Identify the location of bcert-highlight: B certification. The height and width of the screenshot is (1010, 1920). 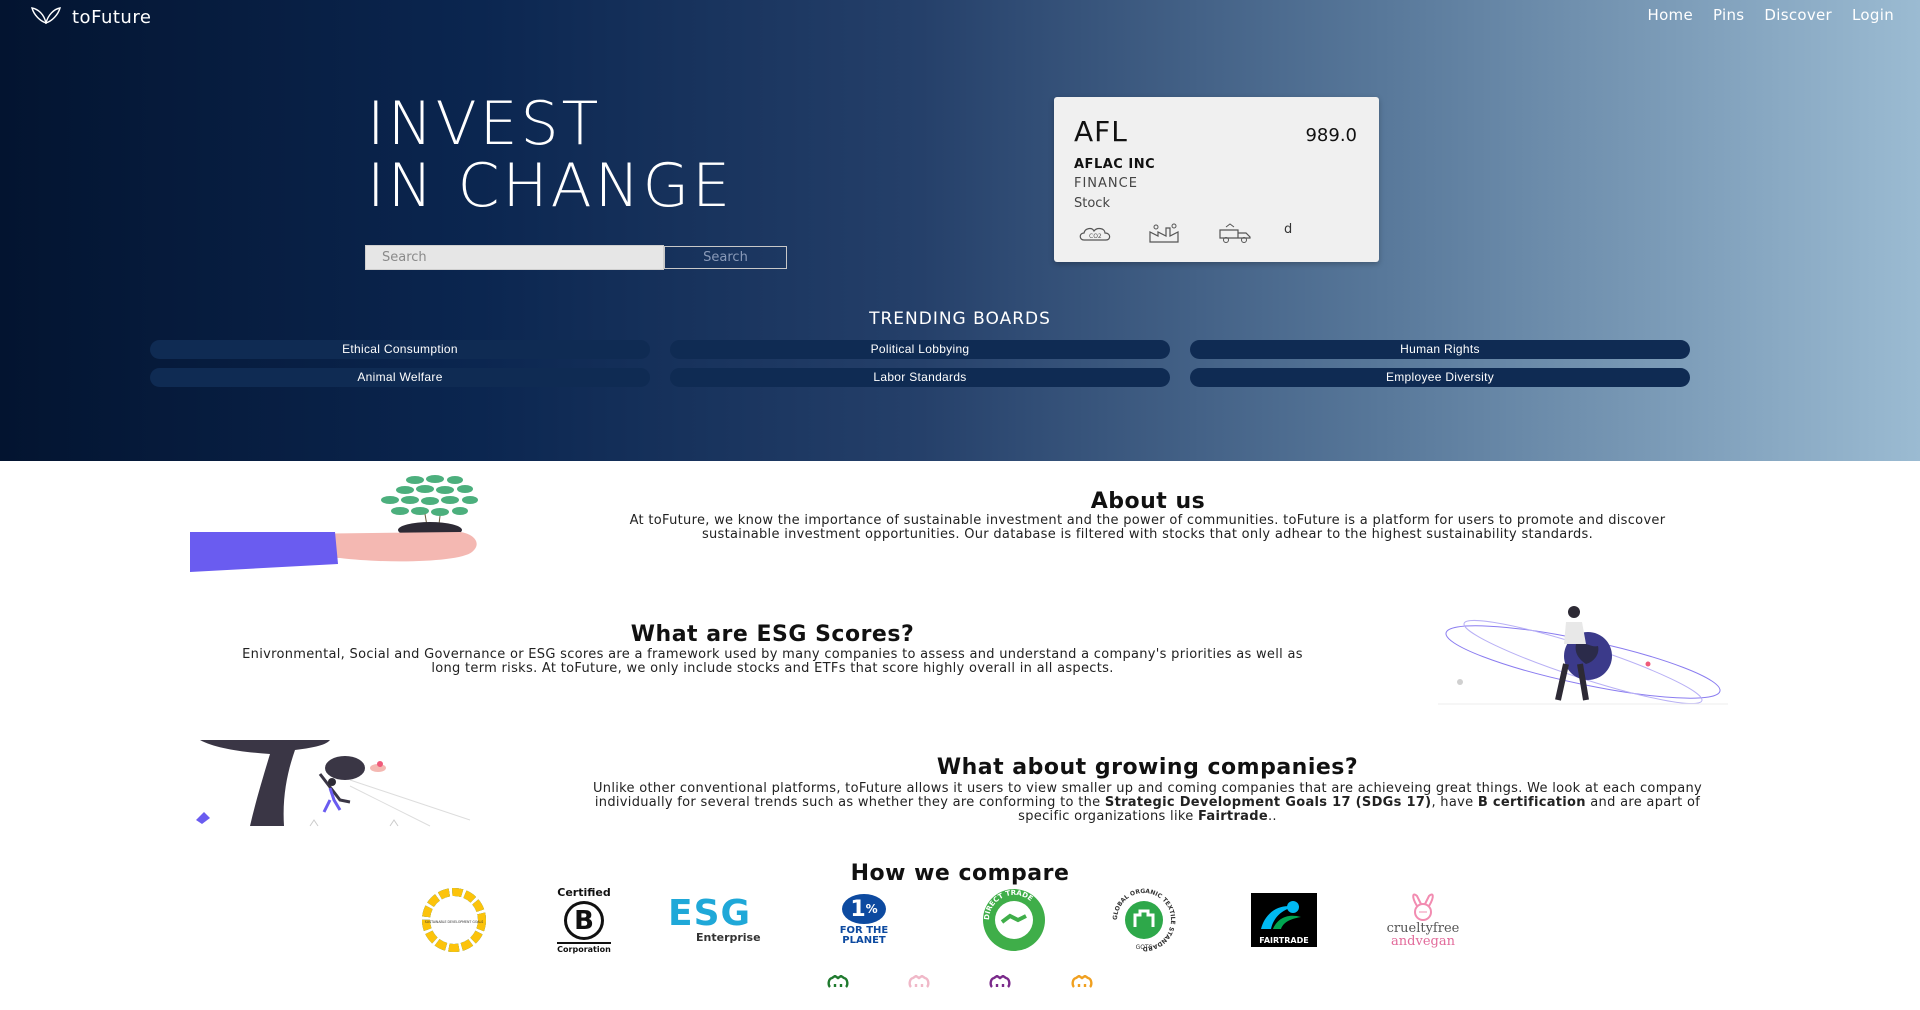
(1531, 802).